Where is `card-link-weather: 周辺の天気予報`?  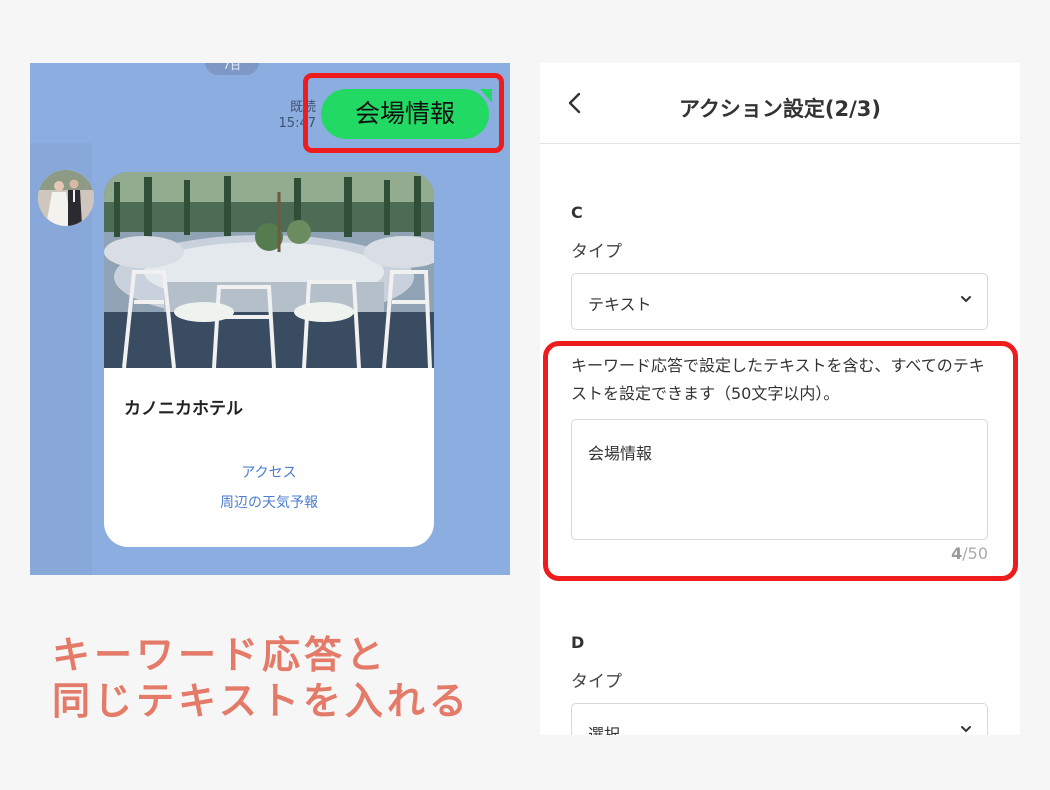 card-link-weather: 周辺の天気予報 is located at coordinates (269, 502).